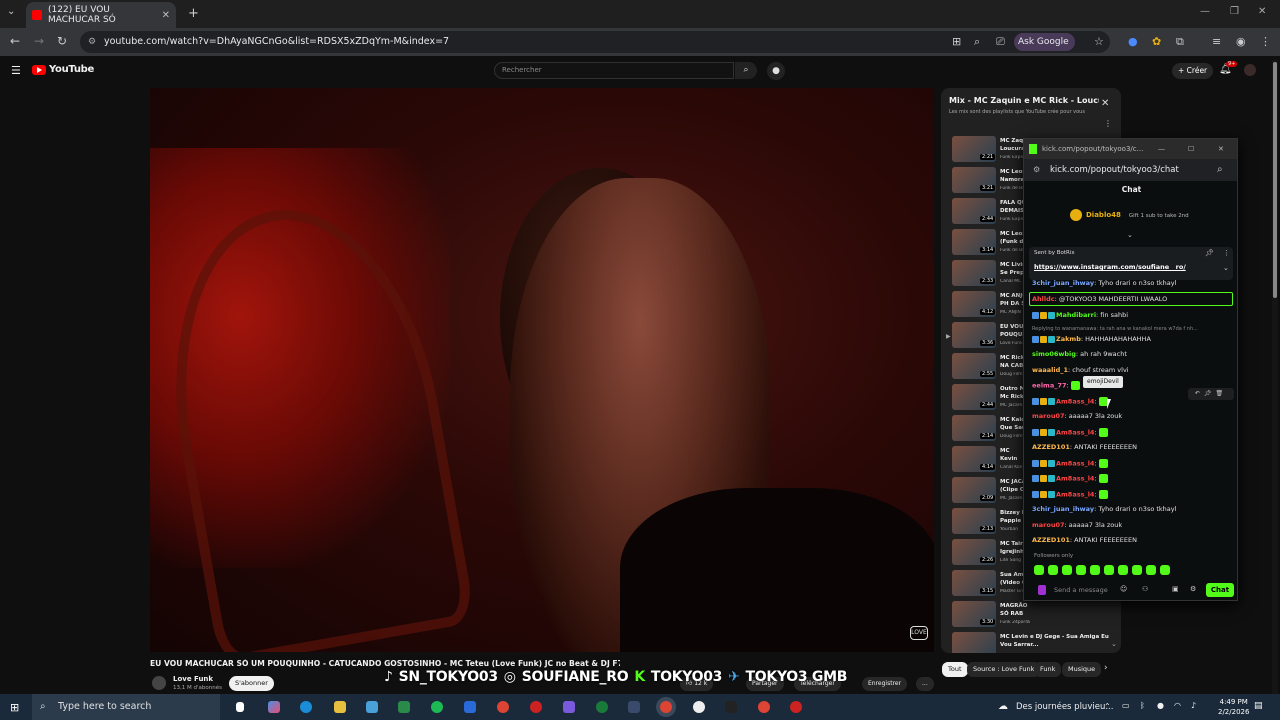 The image size is (1280, 720). Describe the element at coordinates (1036, 170) in the screenshot. I see `kick-site-info-icon: ⚙` at that location.